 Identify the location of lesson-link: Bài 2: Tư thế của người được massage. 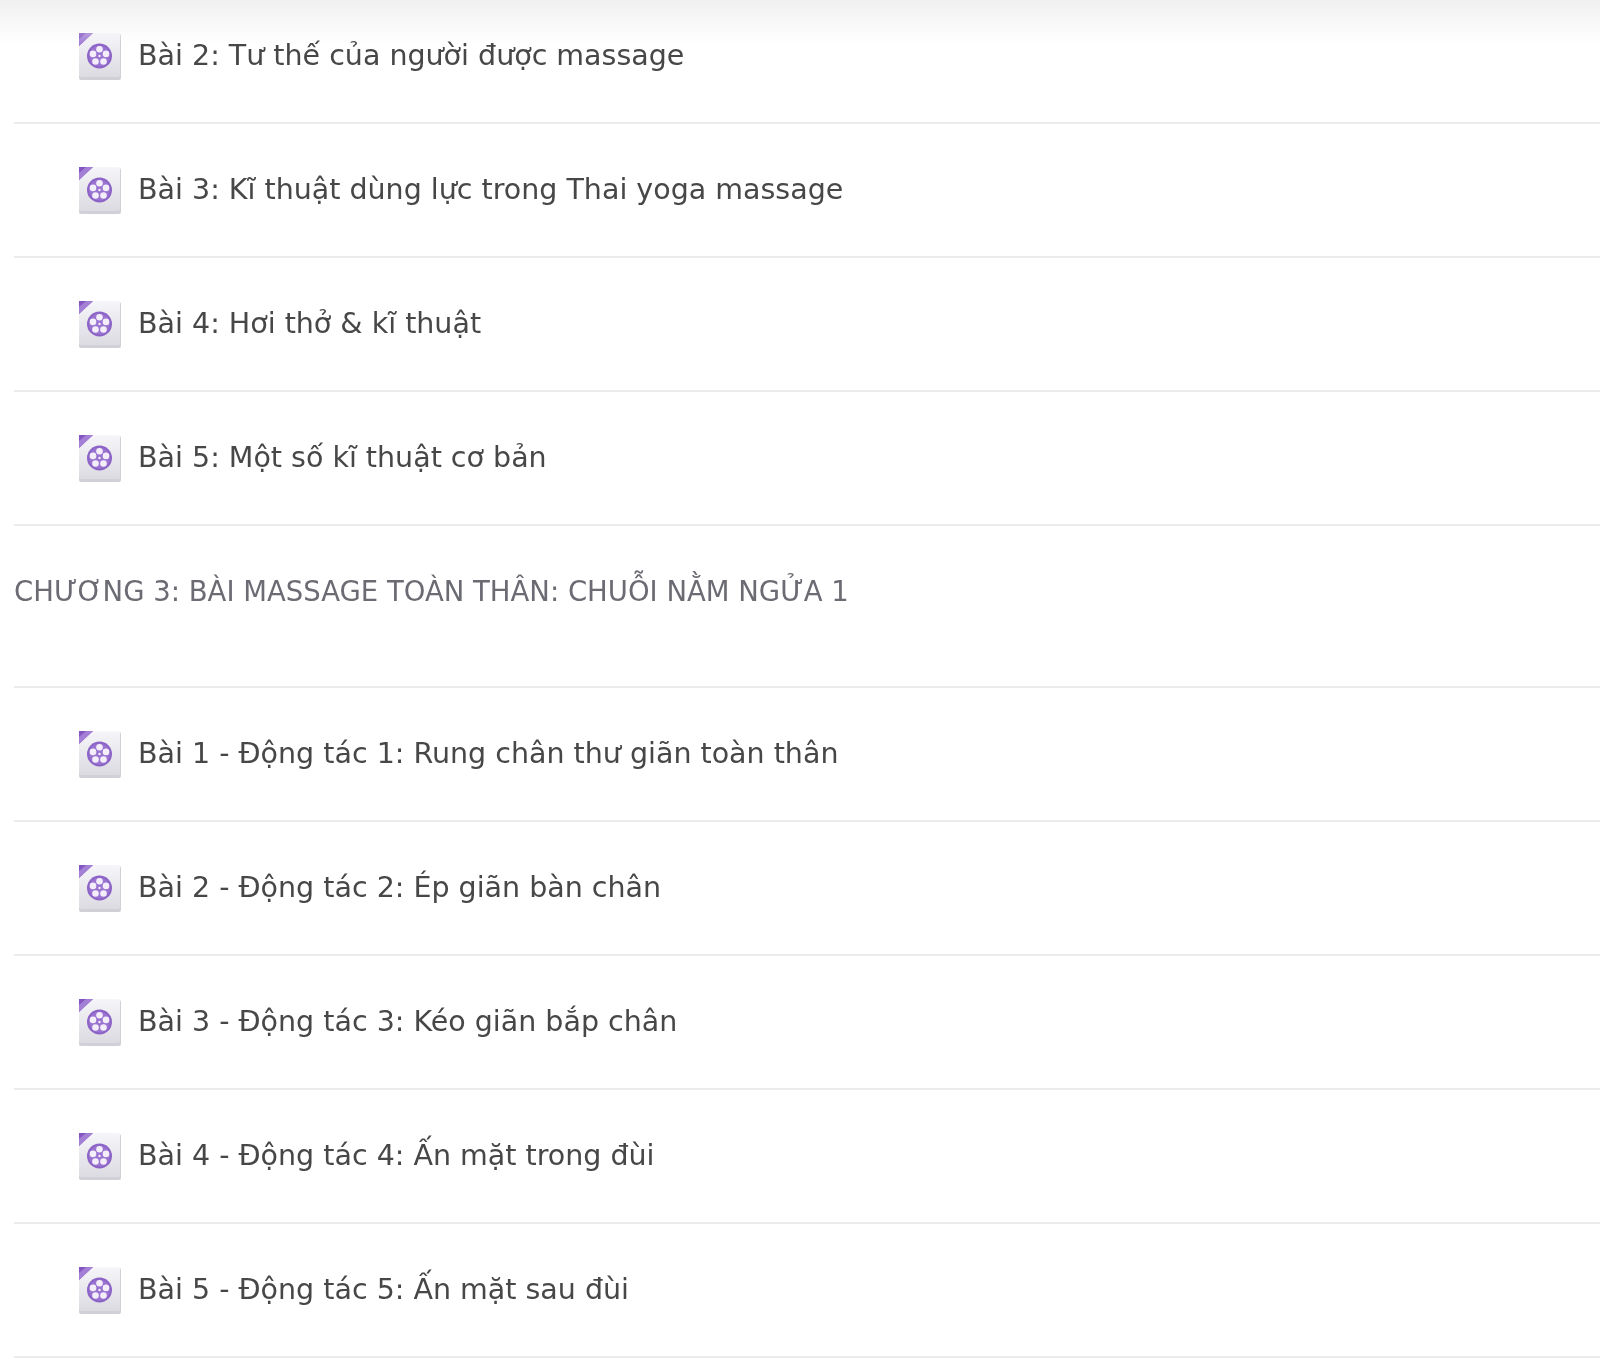
(381, 56).